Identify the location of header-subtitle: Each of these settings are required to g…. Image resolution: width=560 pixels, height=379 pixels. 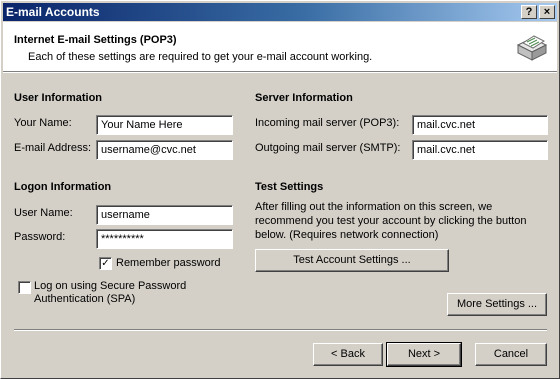
(200, 57).